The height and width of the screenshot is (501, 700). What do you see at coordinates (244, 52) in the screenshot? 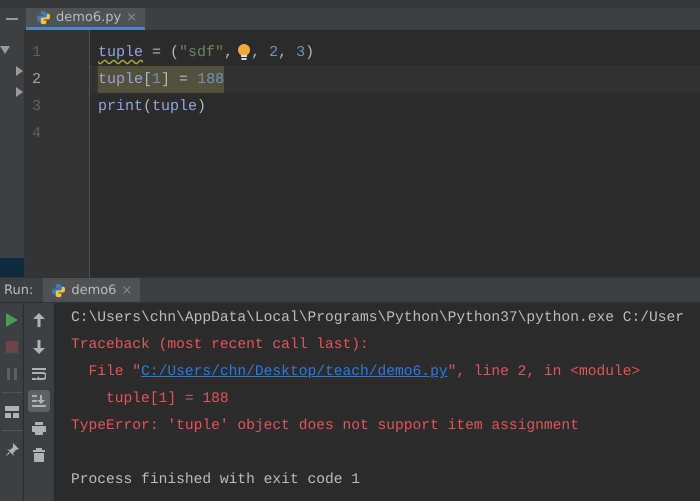
I see `lightbulb-icon` at bounding box center [244, 52].